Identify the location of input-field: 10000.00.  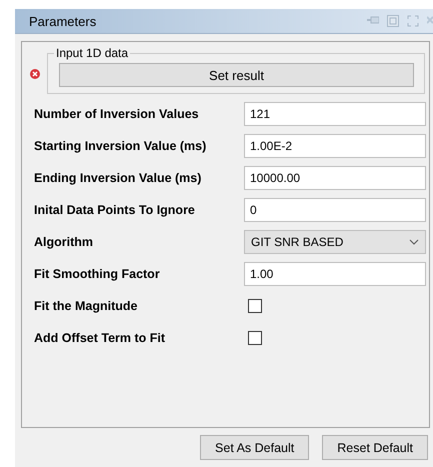
(335, 178).